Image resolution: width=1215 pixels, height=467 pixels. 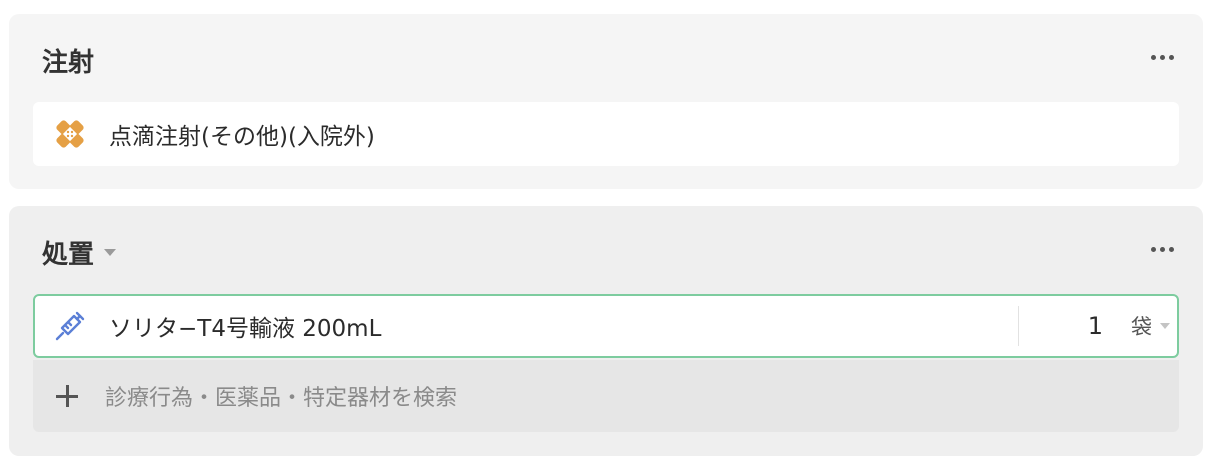 What do you see at coordinates (245, 329) in the screenshot?
I see `drug-item-label: ソリタ−T4号輸液 200mL` at bounding box center [245, 329].